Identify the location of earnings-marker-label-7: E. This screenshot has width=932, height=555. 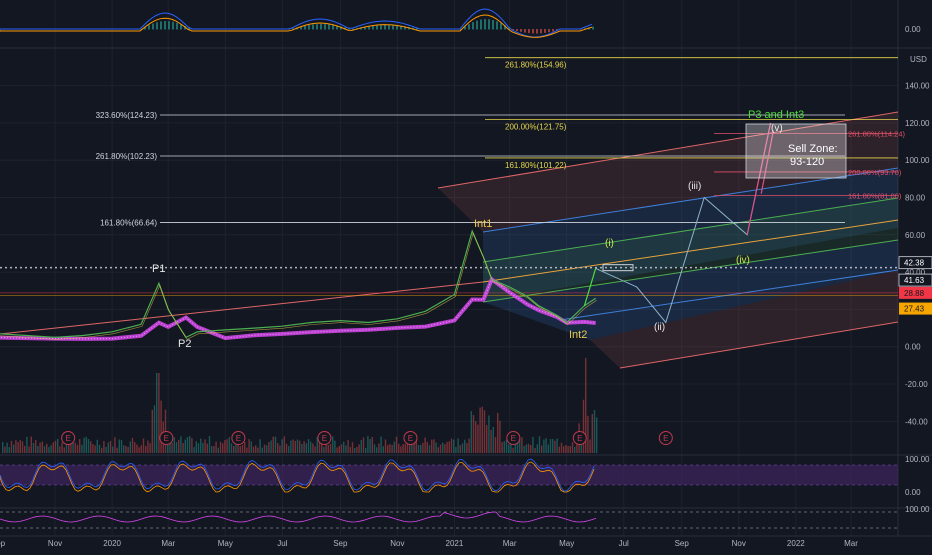
(665, 438).